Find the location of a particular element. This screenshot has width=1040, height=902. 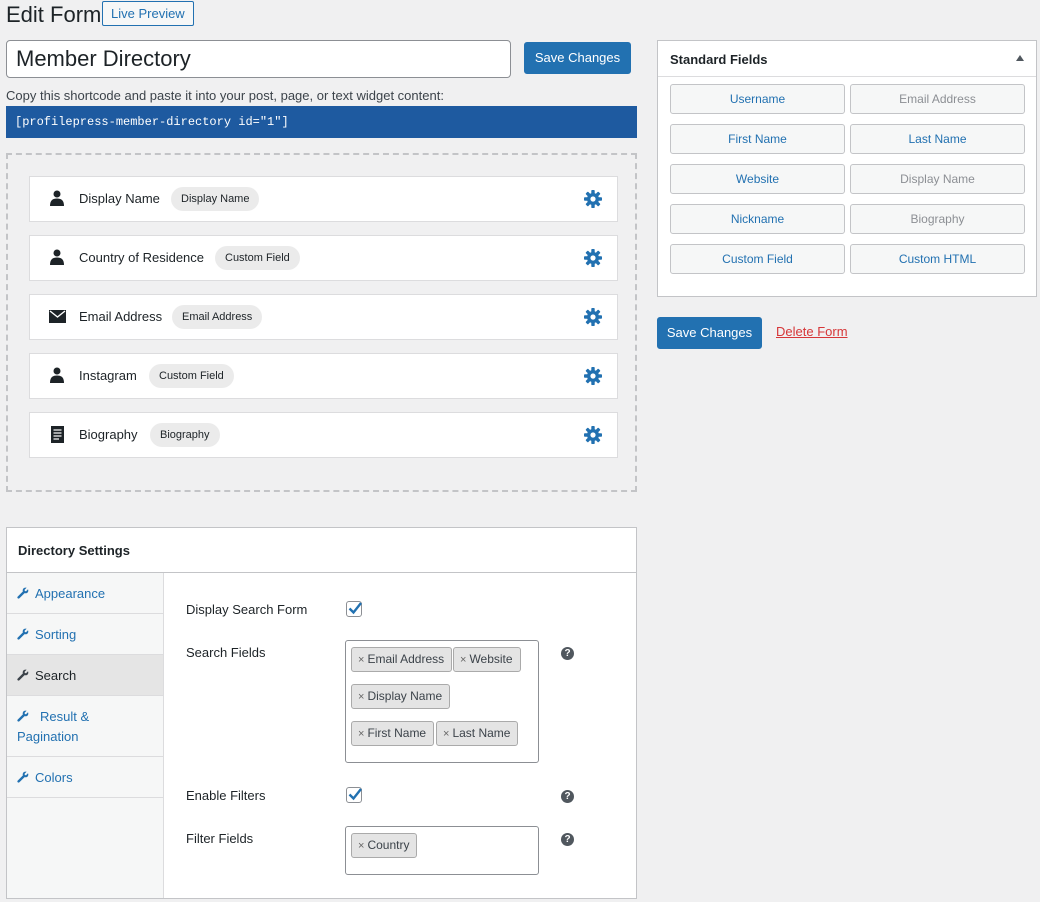

search-field-chip: × Website is located at coordinates (487, 659).